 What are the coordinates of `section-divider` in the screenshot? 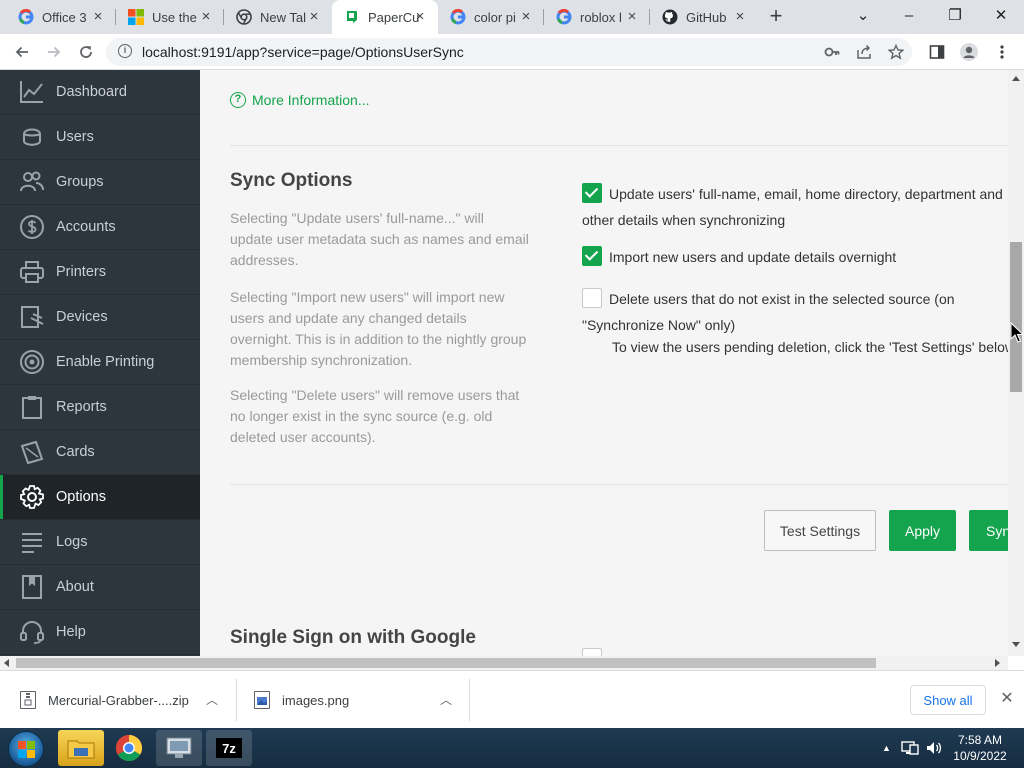 It's located at (619, 484).